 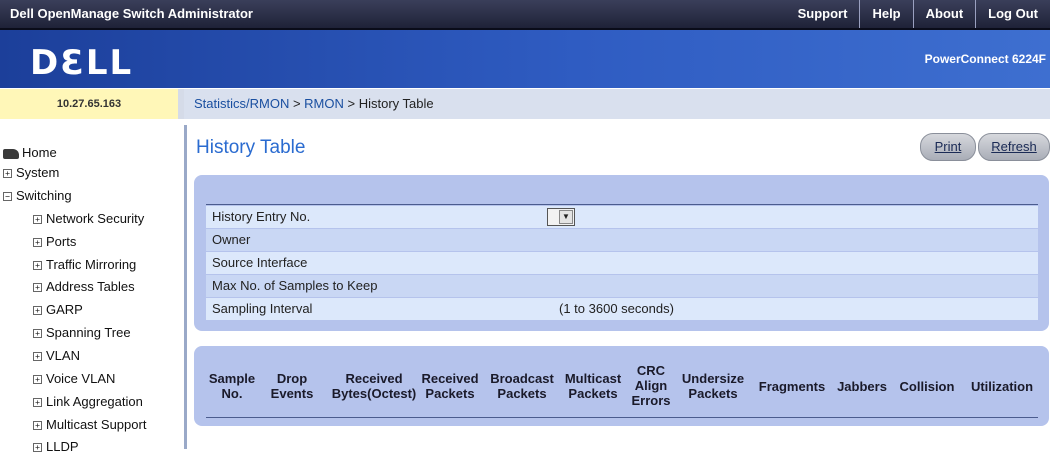 I want to click on sidebar-item-multicast-support: + Multicast Support, so click(x=89, y=424).